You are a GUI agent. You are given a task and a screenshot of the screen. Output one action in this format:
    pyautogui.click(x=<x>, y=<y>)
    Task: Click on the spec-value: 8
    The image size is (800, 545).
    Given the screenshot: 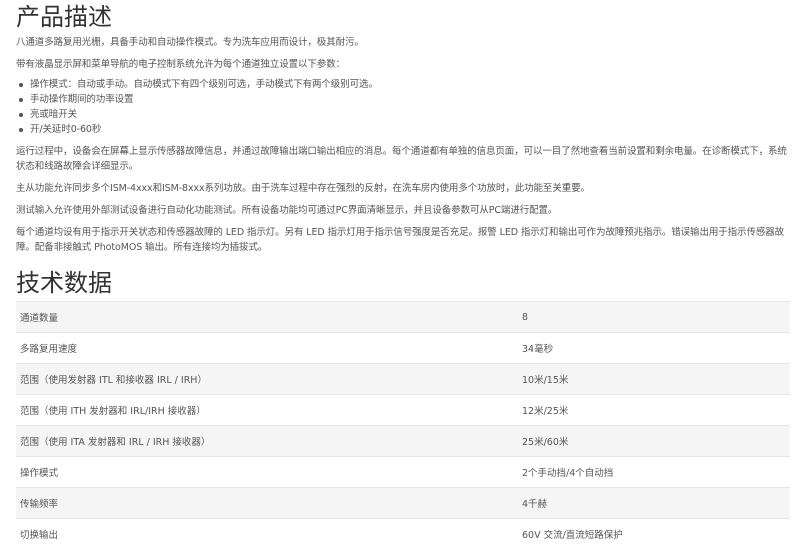 What is the action you would take?
    pyautogui.click(x=654, y=317)
    